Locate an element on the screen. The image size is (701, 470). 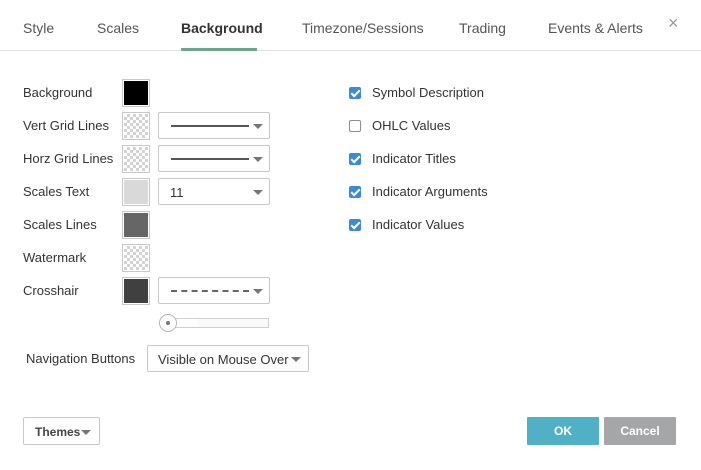
vert-grid-line-style-dropdown is located at coordinates (214, 125).